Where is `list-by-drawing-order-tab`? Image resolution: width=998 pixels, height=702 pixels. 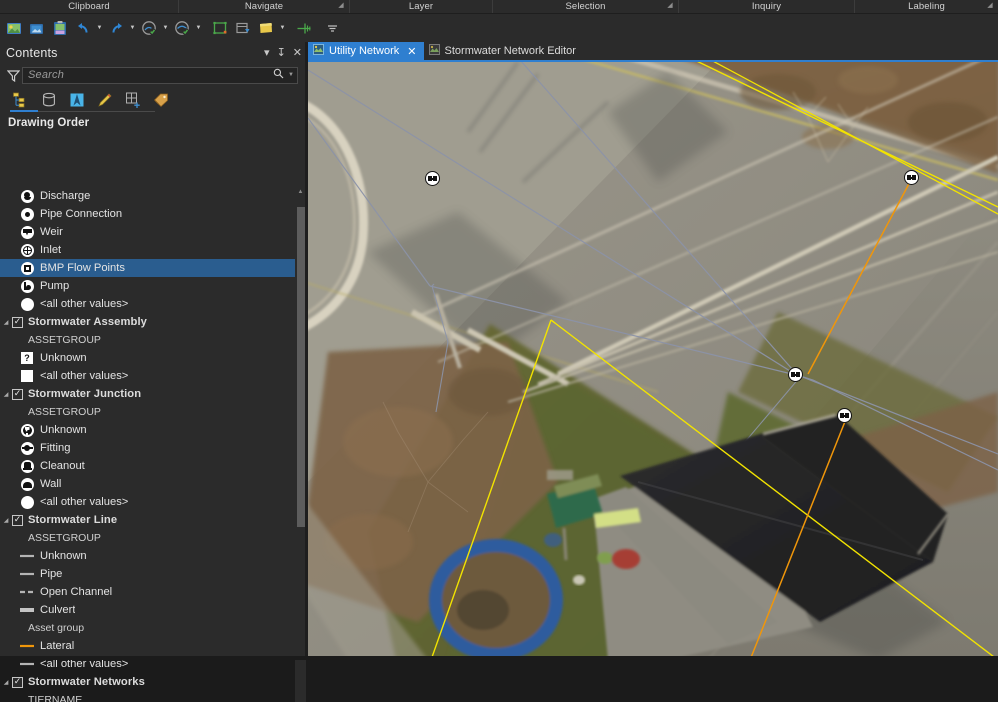 list-by-drawing-order-tab is located at coordinates (21, 100).